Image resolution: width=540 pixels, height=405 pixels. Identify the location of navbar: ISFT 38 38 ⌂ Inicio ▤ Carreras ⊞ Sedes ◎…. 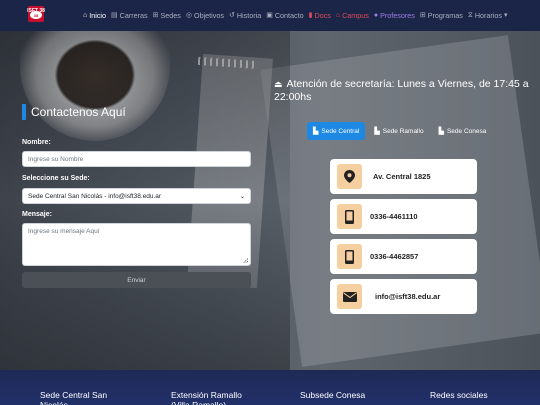
(270, 15).